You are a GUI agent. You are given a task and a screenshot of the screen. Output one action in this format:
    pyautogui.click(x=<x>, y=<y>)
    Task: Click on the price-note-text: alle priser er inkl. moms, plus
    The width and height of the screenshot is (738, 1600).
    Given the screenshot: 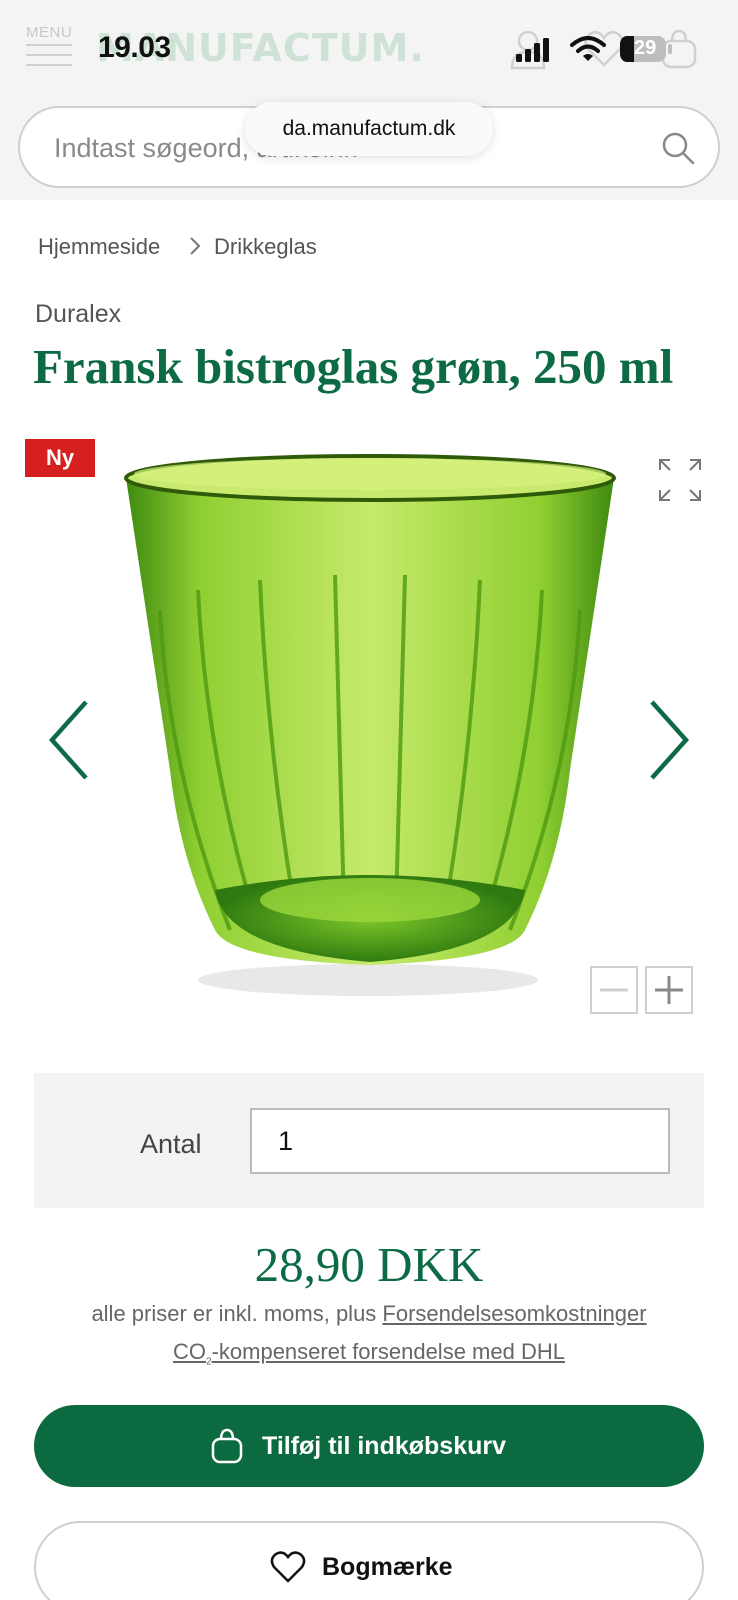 What is the action you would take?
    pyautogui.click(x=237, y=1313)
    